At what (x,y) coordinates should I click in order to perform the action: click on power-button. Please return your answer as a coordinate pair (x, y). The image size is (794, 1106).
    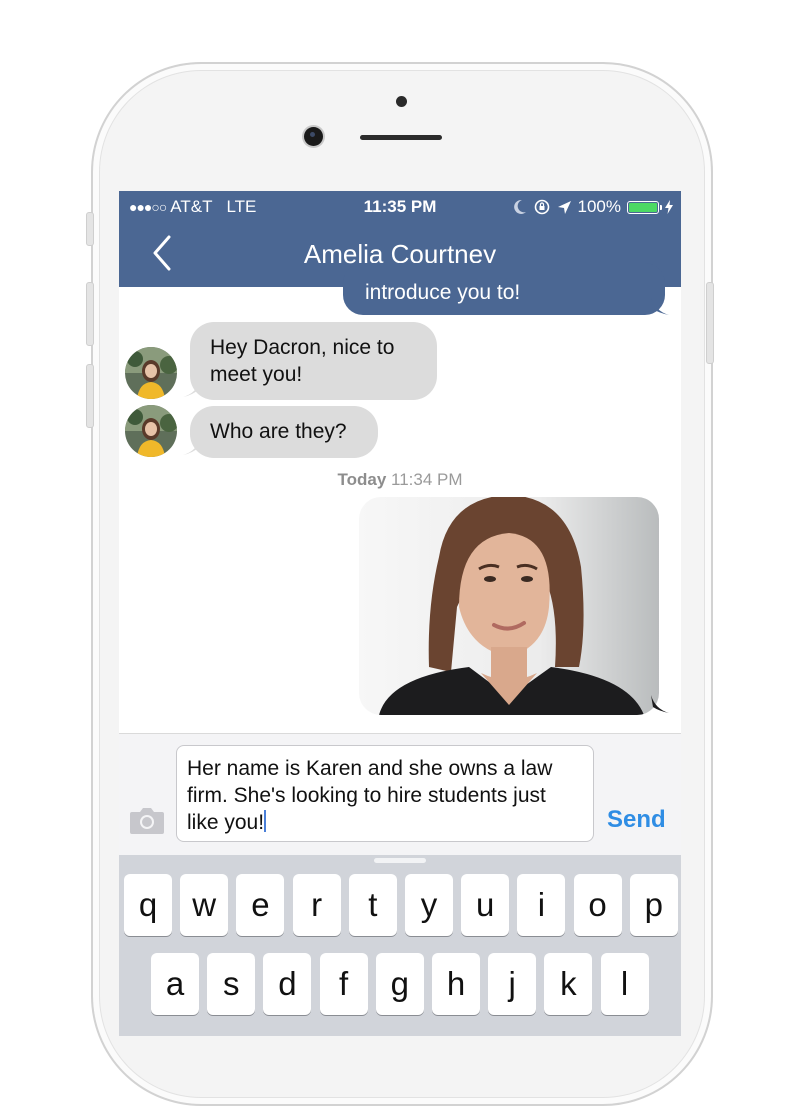
    Looking at the image, I should click on (710, 323).